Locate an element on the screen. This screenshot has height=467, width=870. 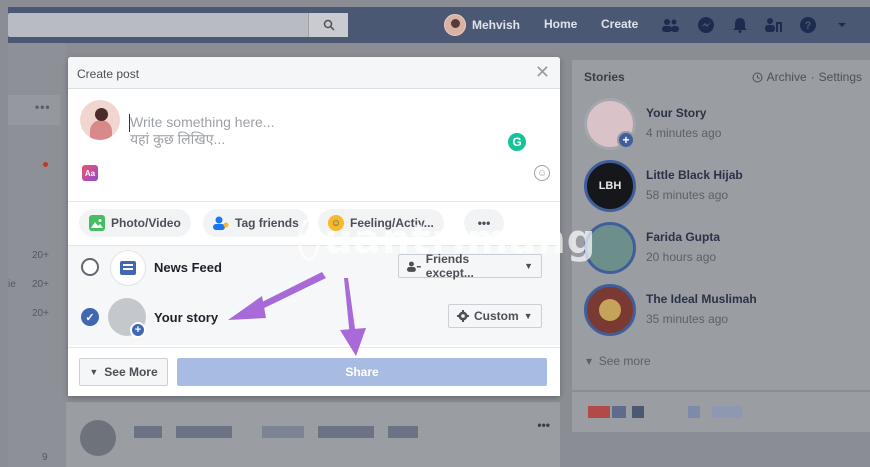
emblem-icon is located at coordinates (610, 310).